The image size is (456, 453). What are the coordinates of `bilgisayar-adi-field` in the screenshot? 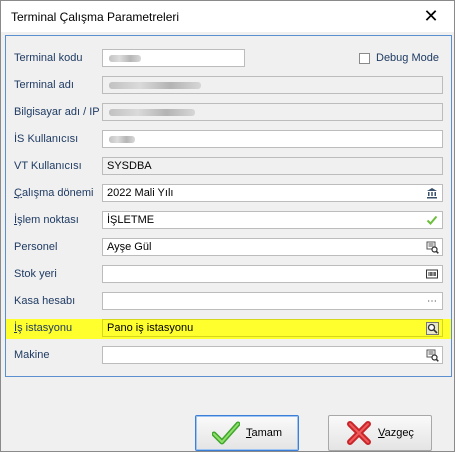 It's located at (272, 112).